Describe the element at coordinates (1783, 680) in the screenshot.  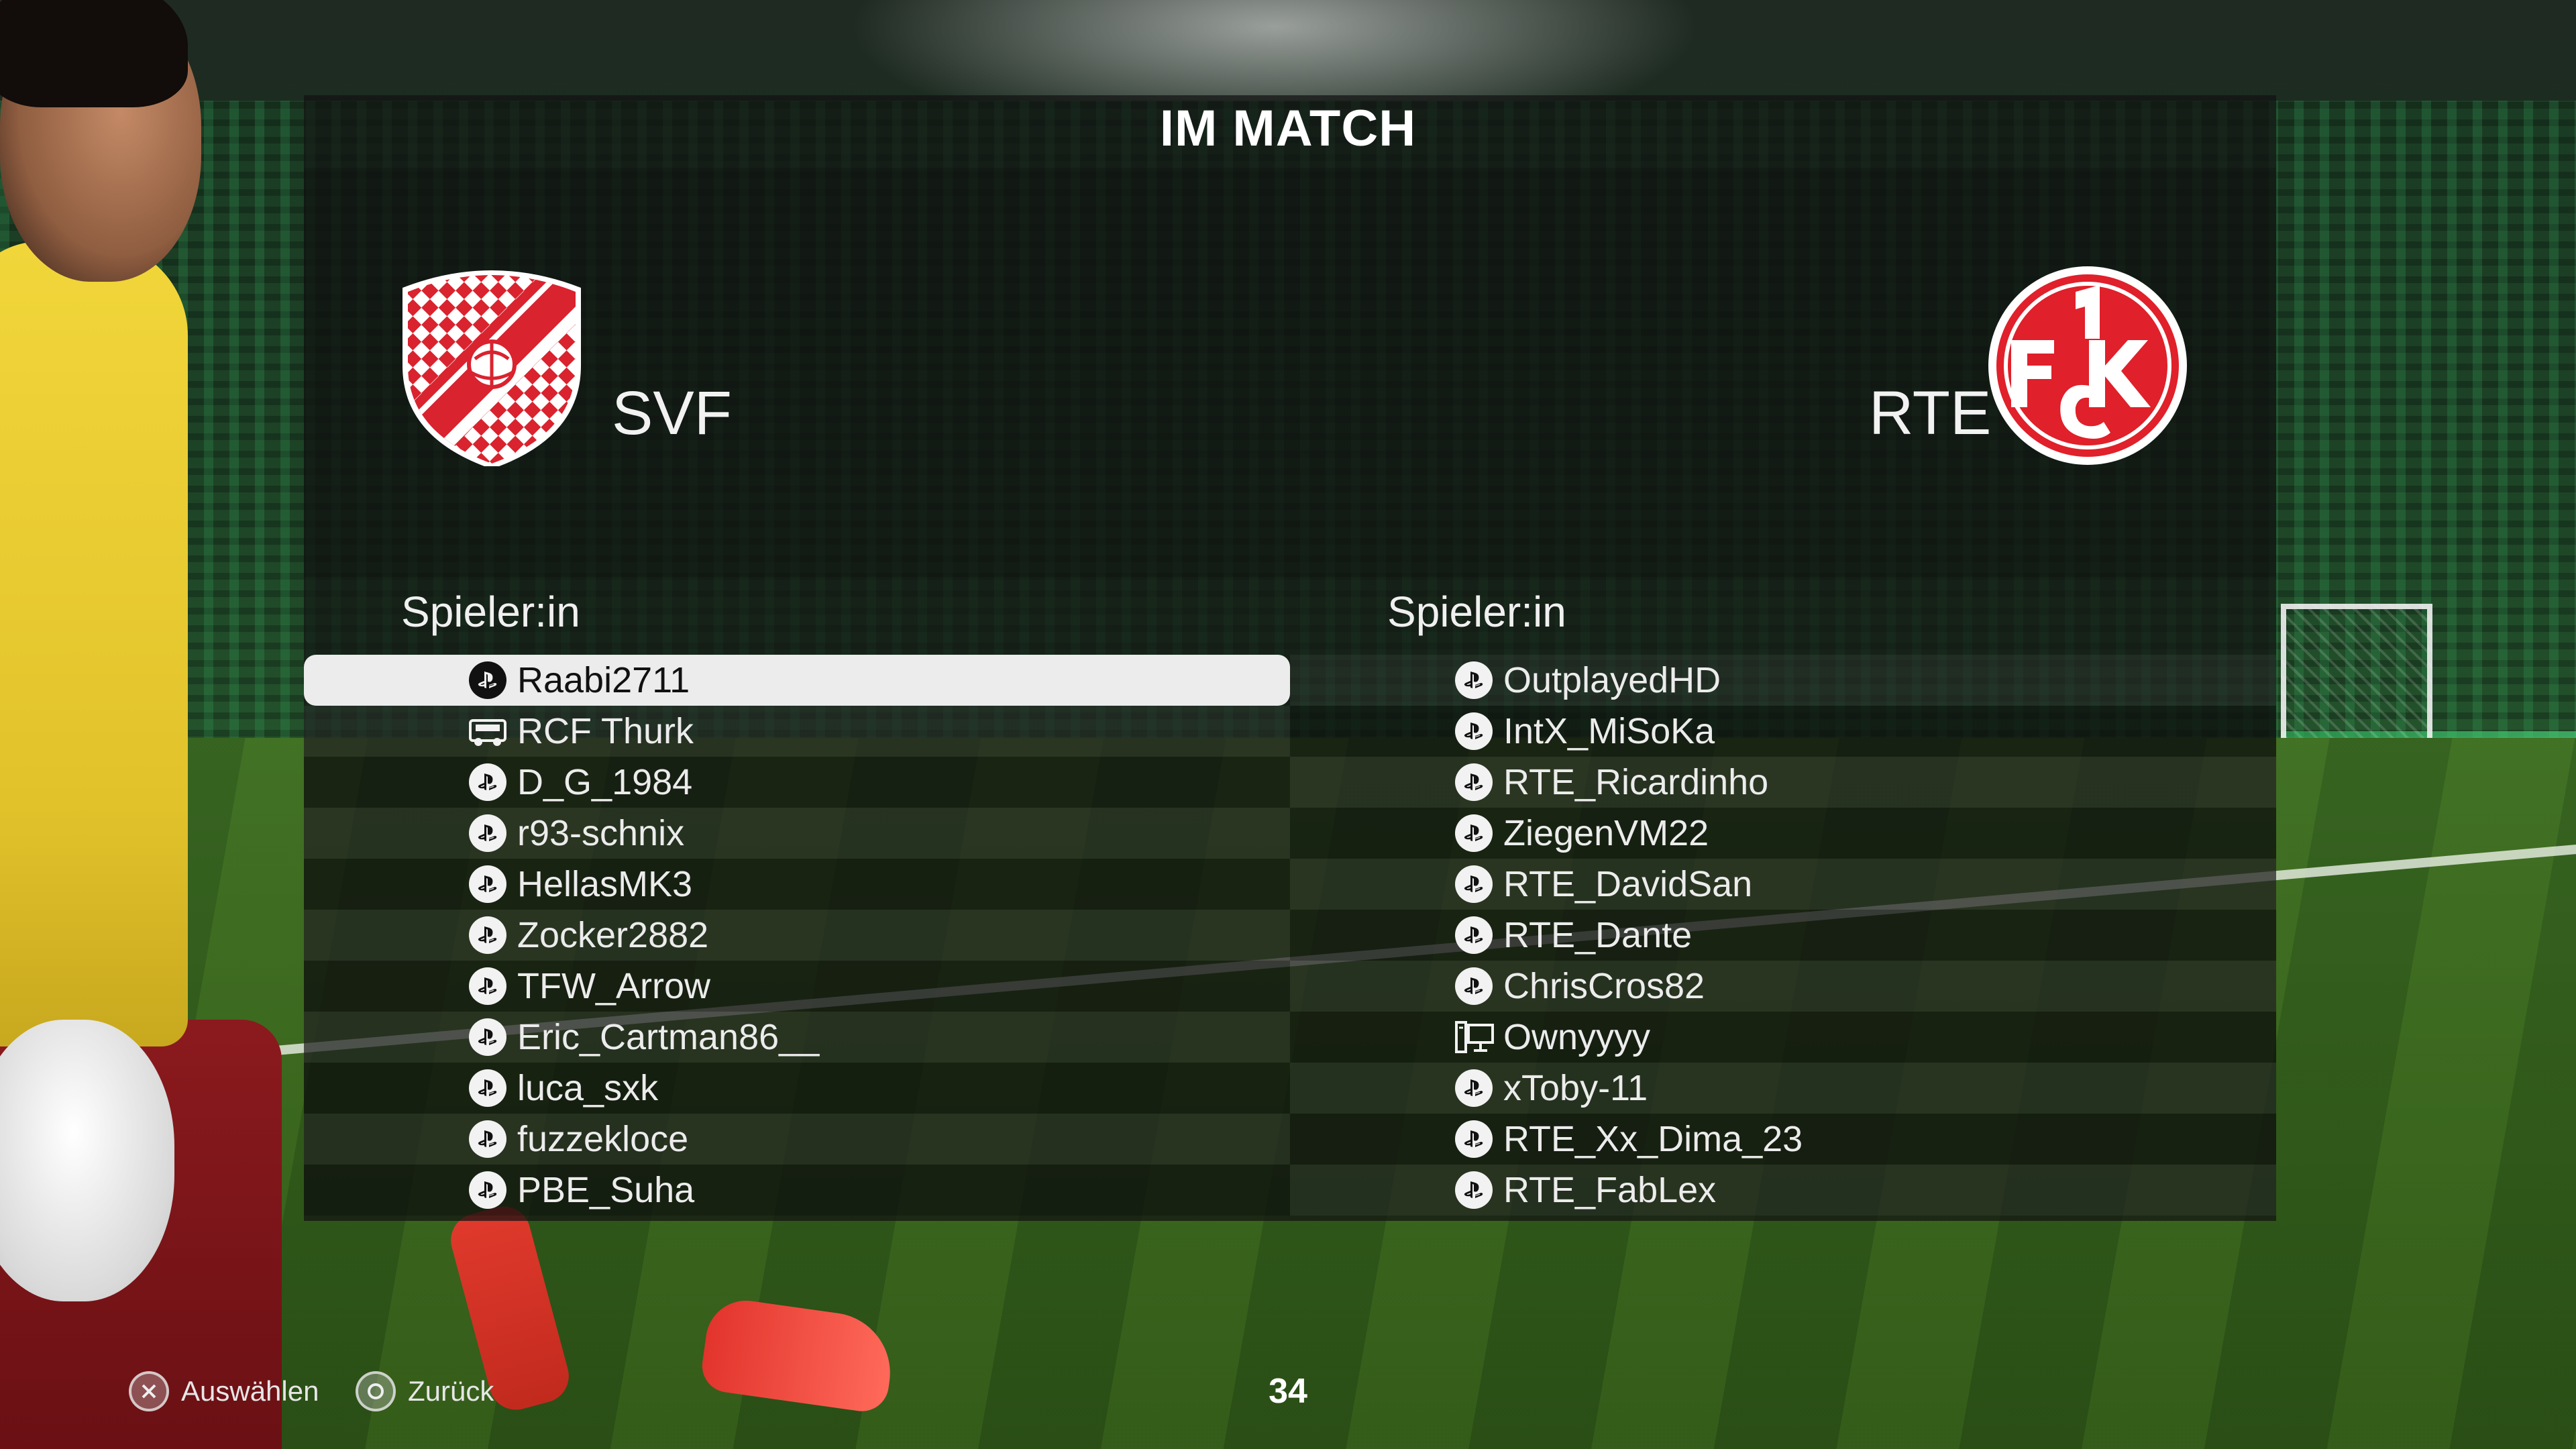
I see `player-row: OutplayedHD` at that location.